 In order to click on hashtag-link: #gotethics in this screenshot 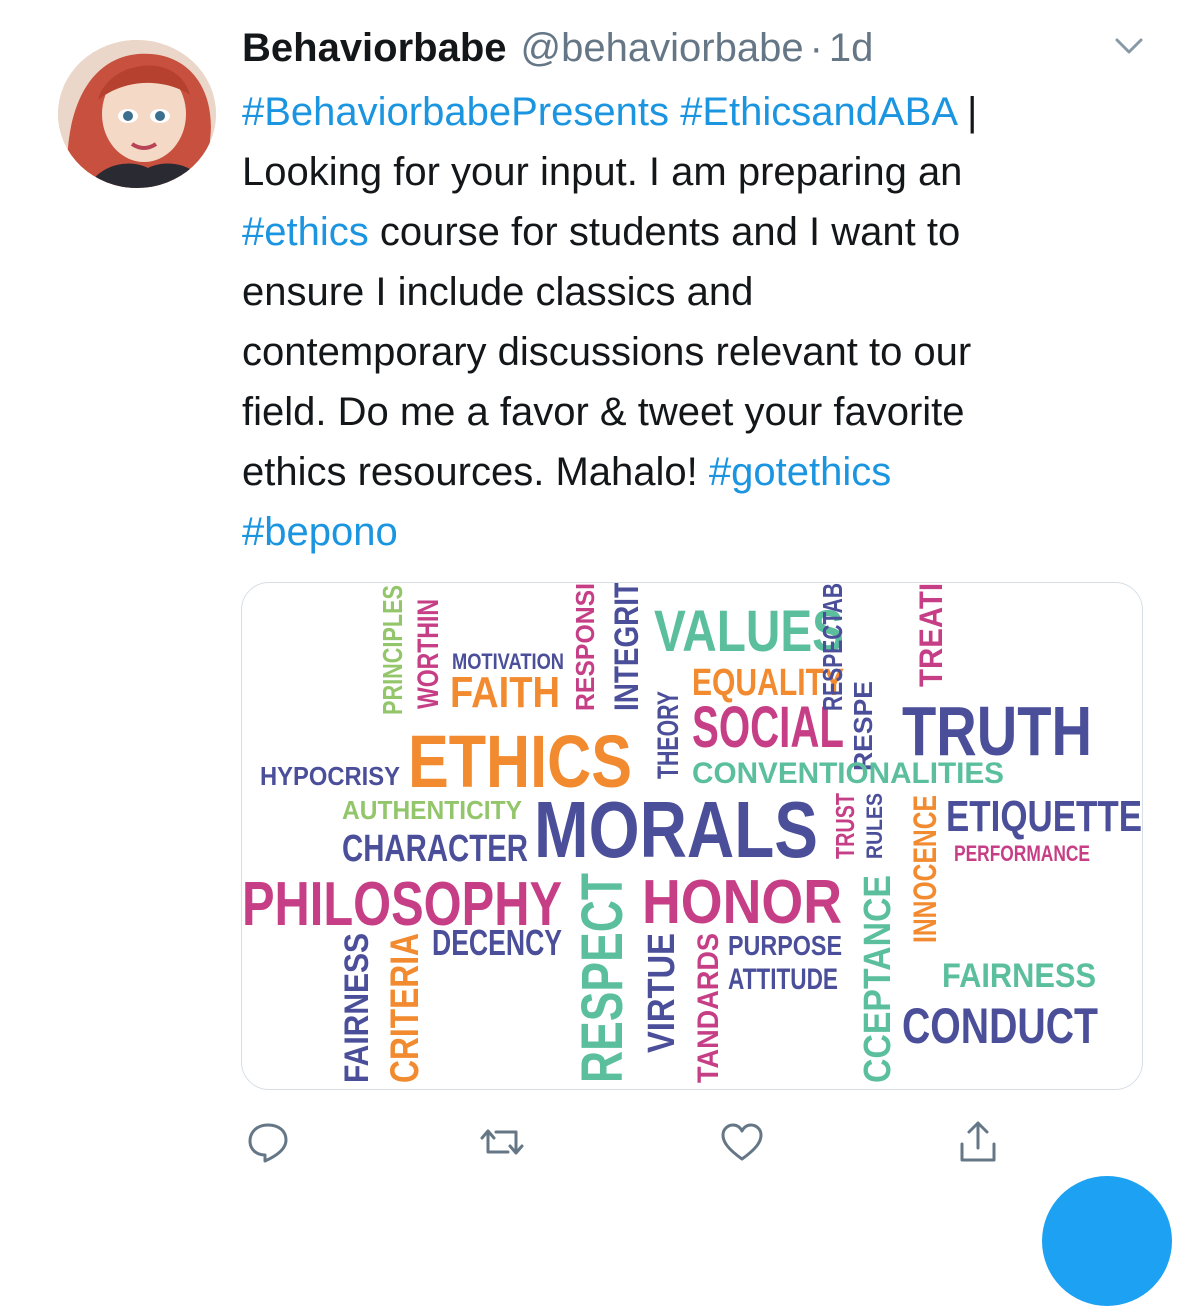, I will do `click(800, 472)`.